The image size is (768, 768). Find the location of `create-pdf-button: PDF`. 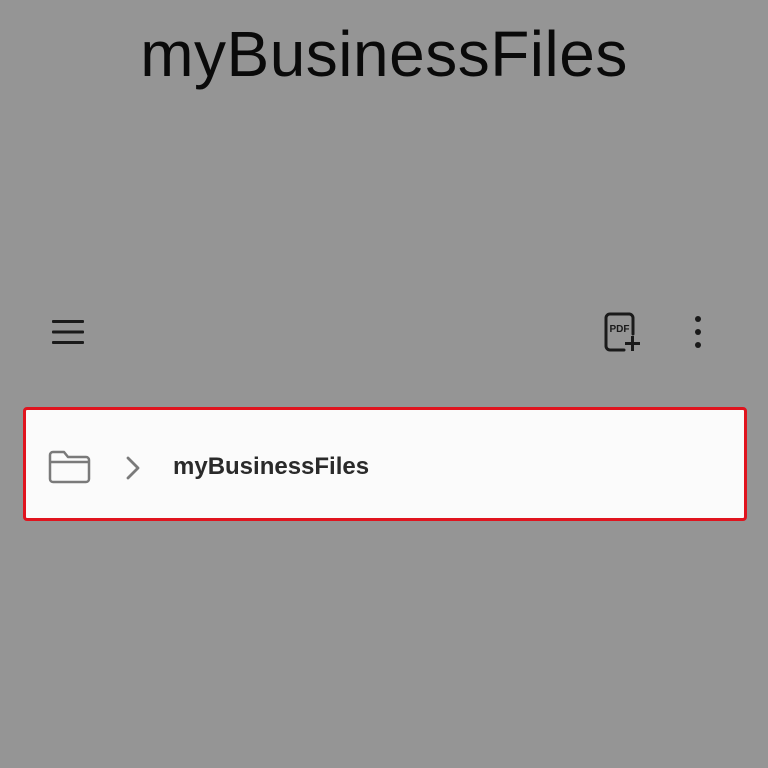

create-pdf-button: PDF is located at coordinates (622, 332).